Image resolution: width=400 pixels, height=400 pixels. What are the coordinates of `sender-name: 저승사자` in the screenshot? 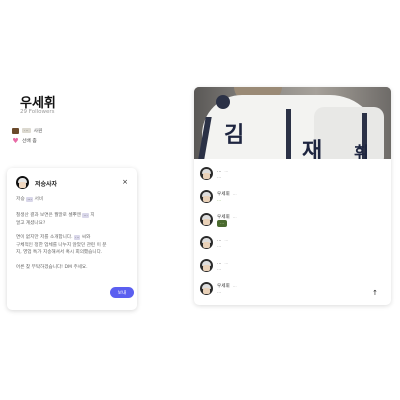 It's located at (46, 184).